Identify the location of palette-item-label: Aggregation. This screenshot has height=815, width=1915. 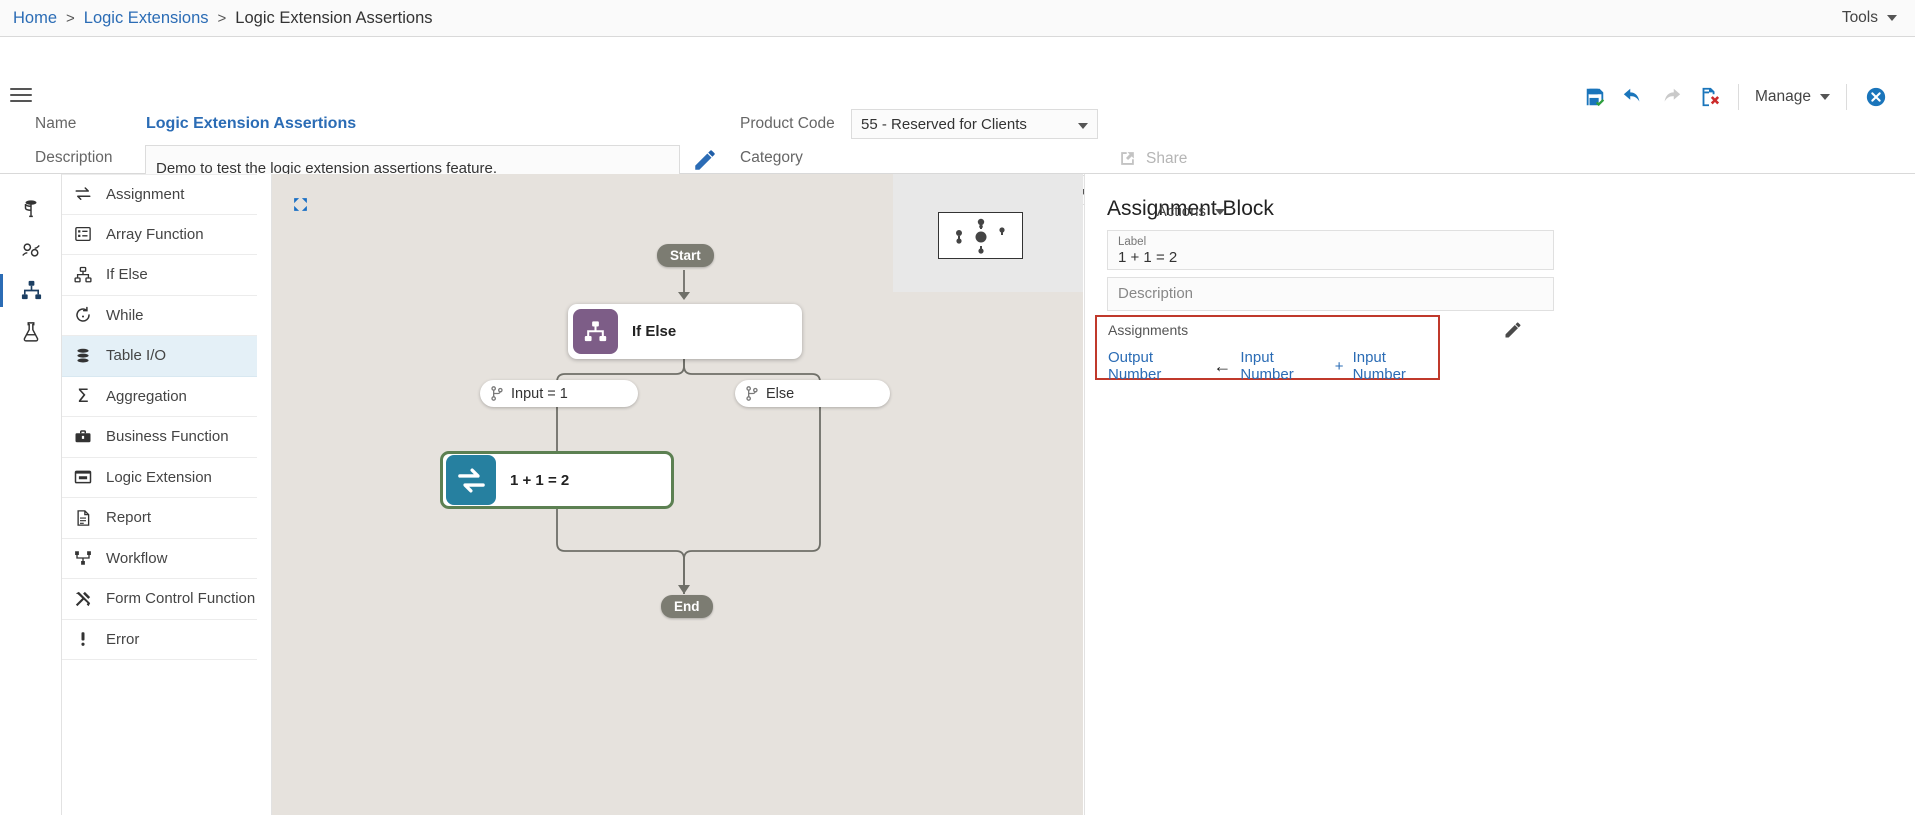
(146, 396).